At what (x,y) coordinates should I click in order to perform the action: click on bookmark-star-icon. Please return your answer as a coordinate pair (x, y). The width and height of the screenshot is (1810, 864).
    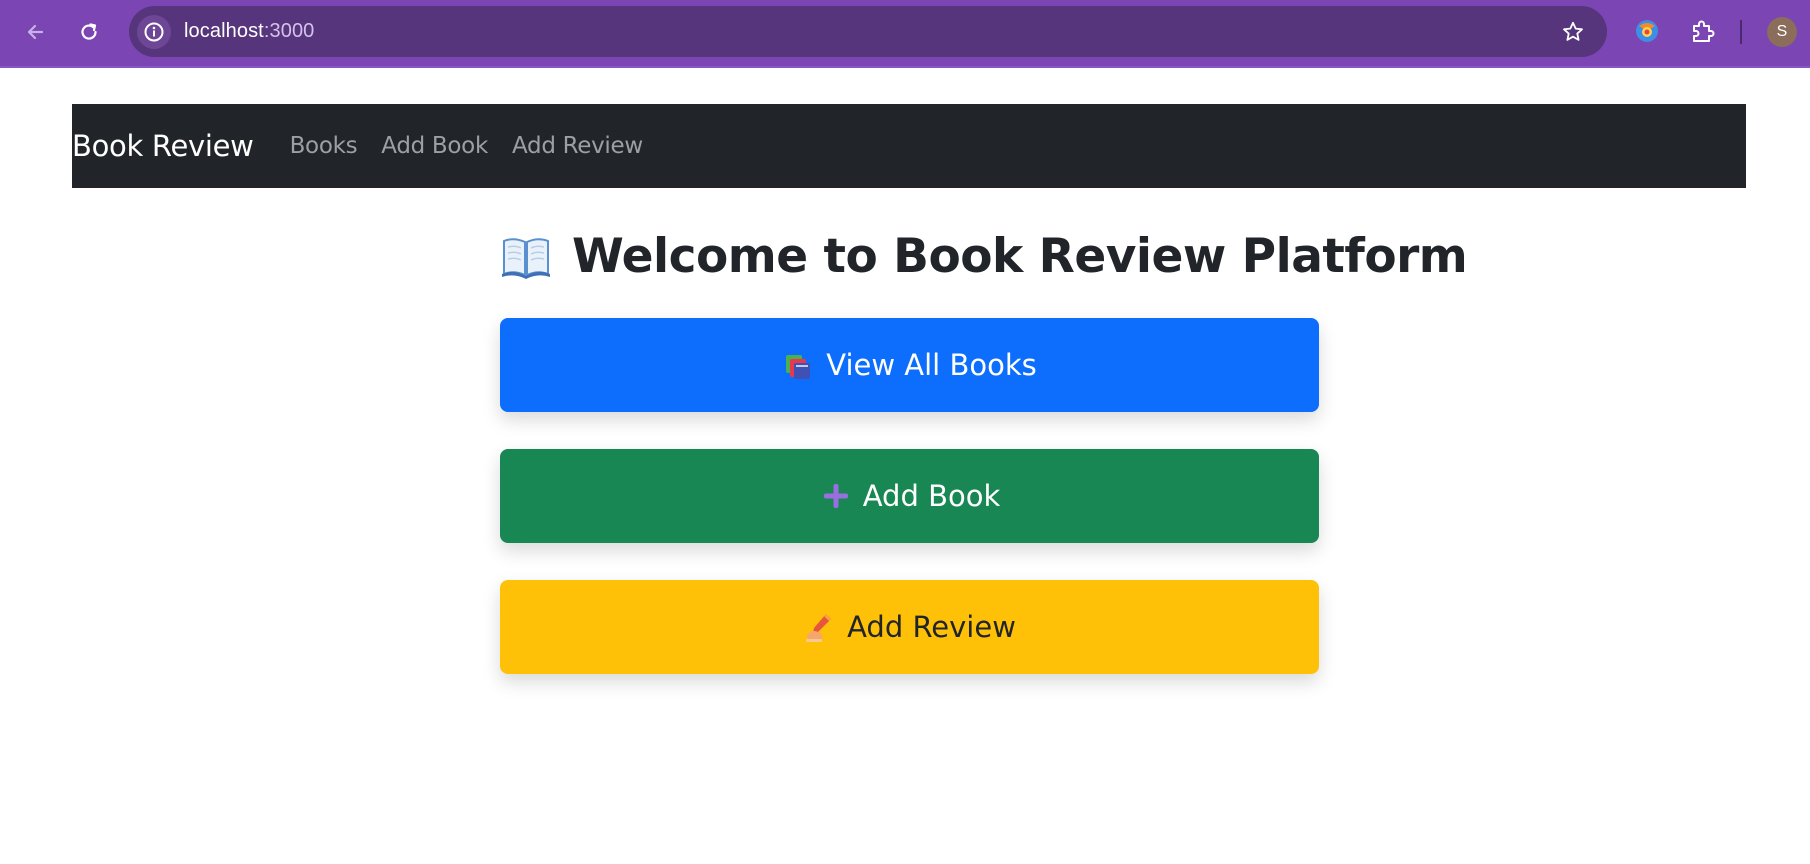
    Looking at the image, I should click on (1573, 31).